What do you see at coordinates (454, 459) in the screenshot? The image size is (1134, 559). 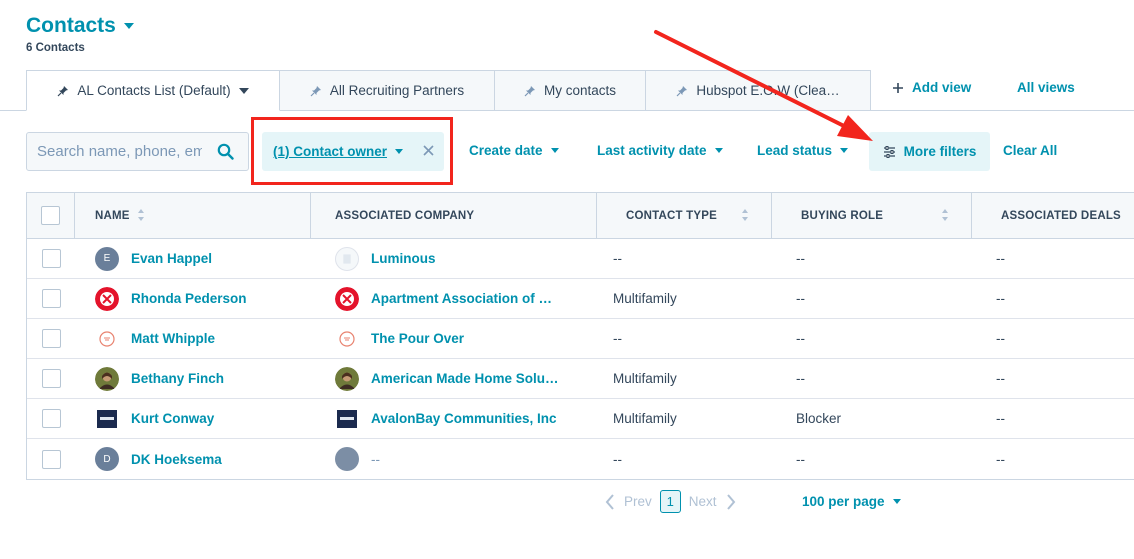 I see `company-cell: --` at bounding box center [454, 459].